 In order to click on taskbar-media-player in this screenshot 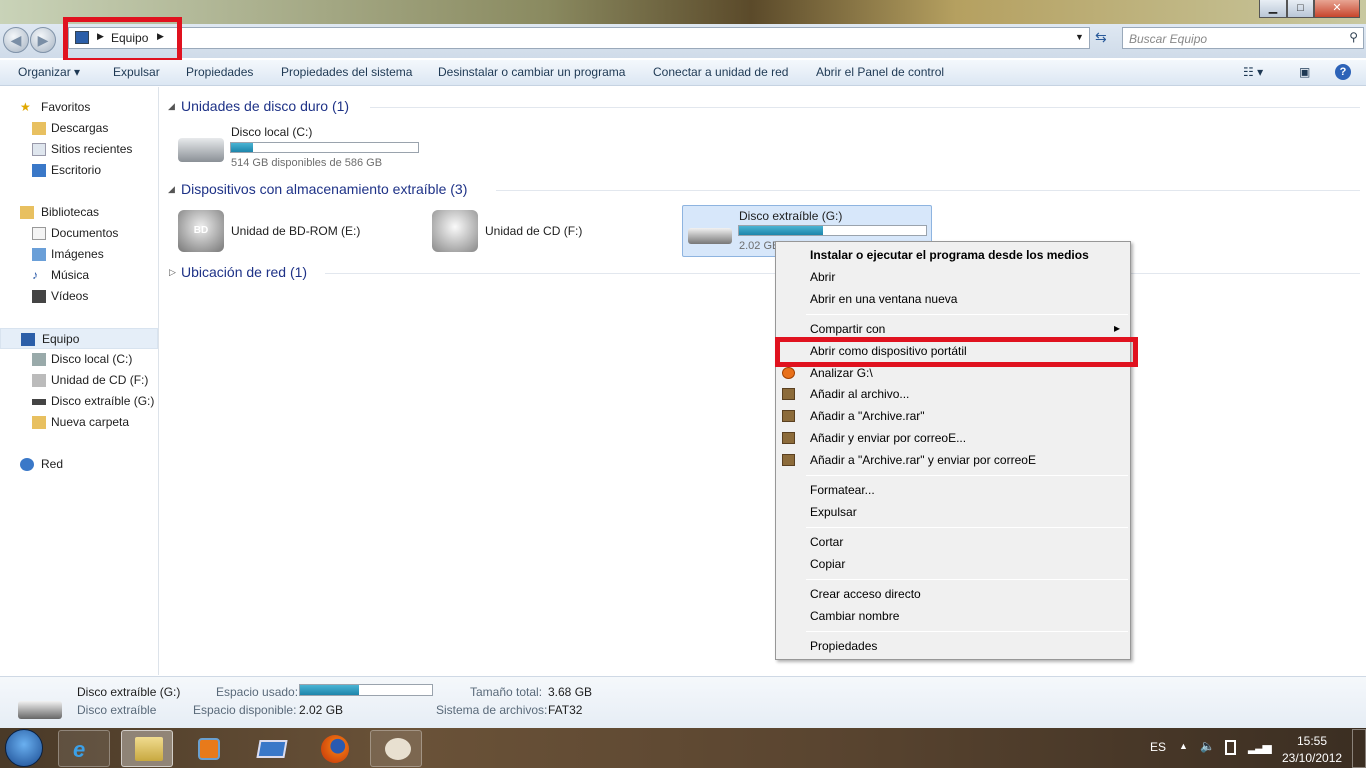, I will do `click(208, 748)`.